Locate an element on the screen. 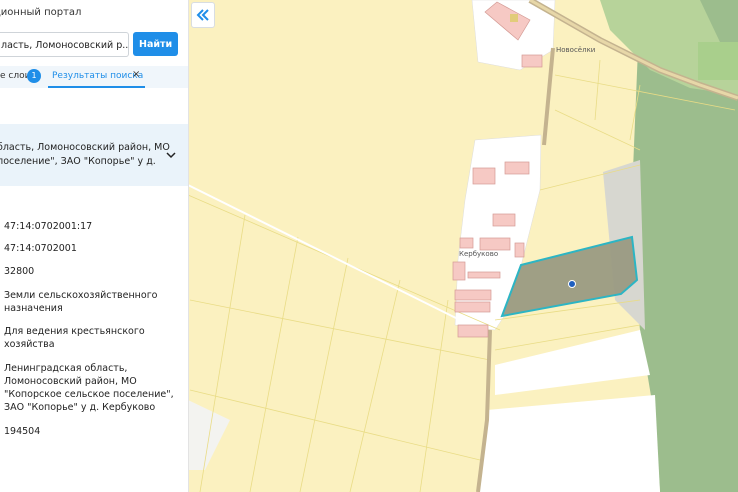  attr-use-line-2: хозяйства is located at coordinates (29, 344).